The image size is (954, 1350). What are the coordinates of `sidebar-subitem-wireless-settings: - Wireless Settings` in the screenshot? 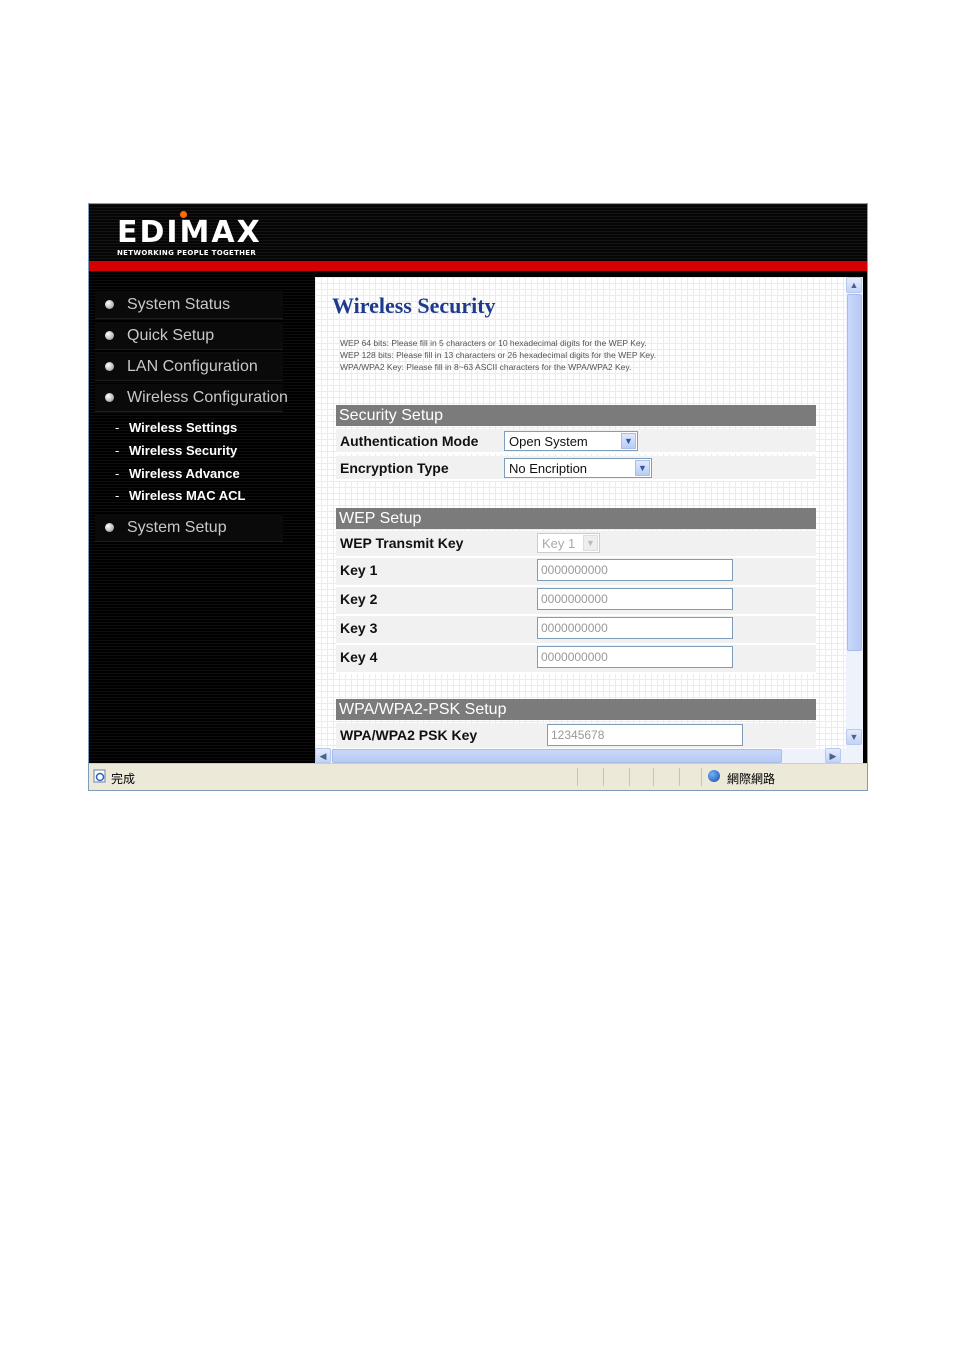 It's located at (176, 427).